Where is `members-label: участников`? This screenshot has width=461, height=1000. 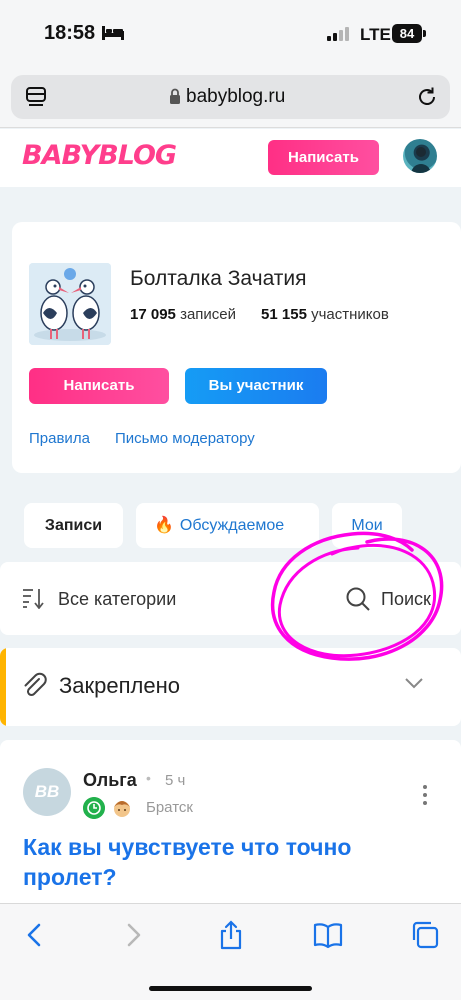 members-label: участников is located at coordinates (350, 314).